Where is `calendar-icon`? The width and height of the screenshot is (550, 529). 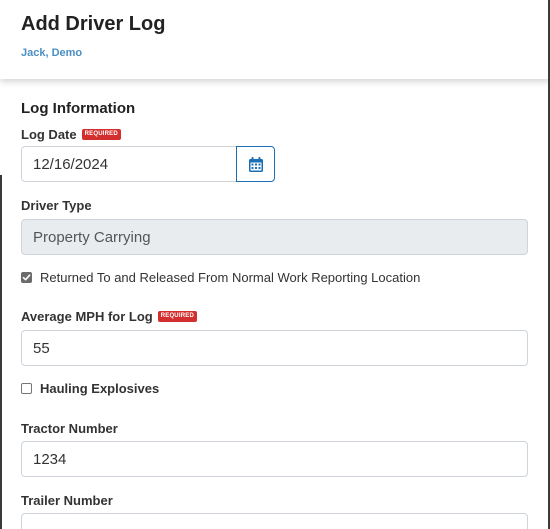
calendar-icon is located at coordinates (255, 164).